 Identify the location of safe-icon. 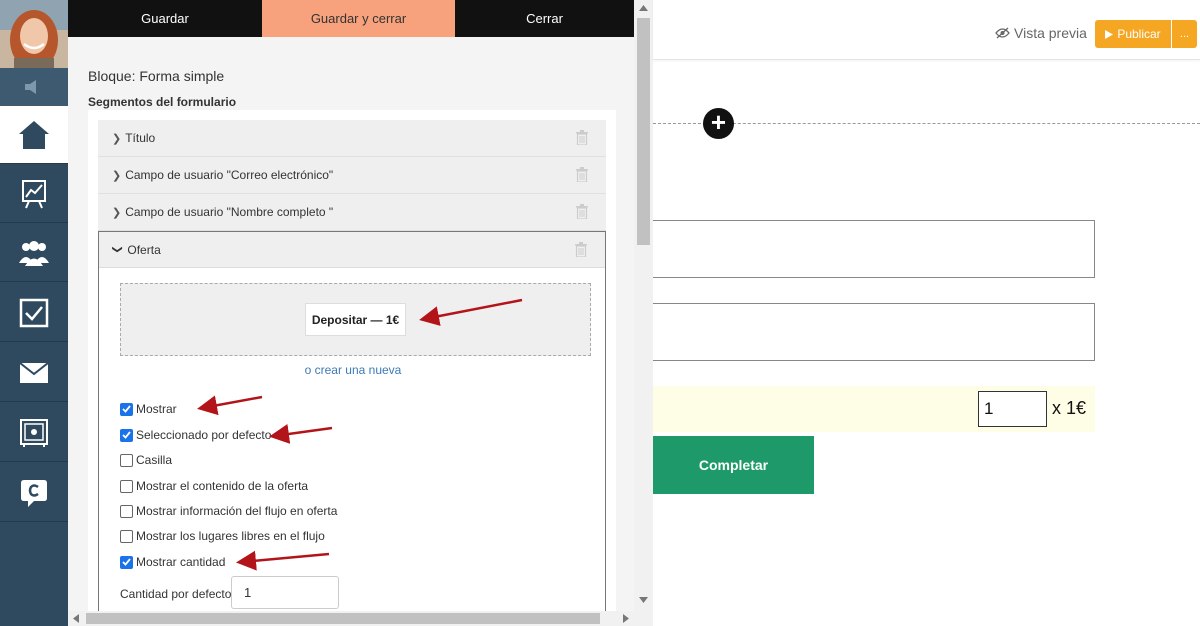
(34, 432).